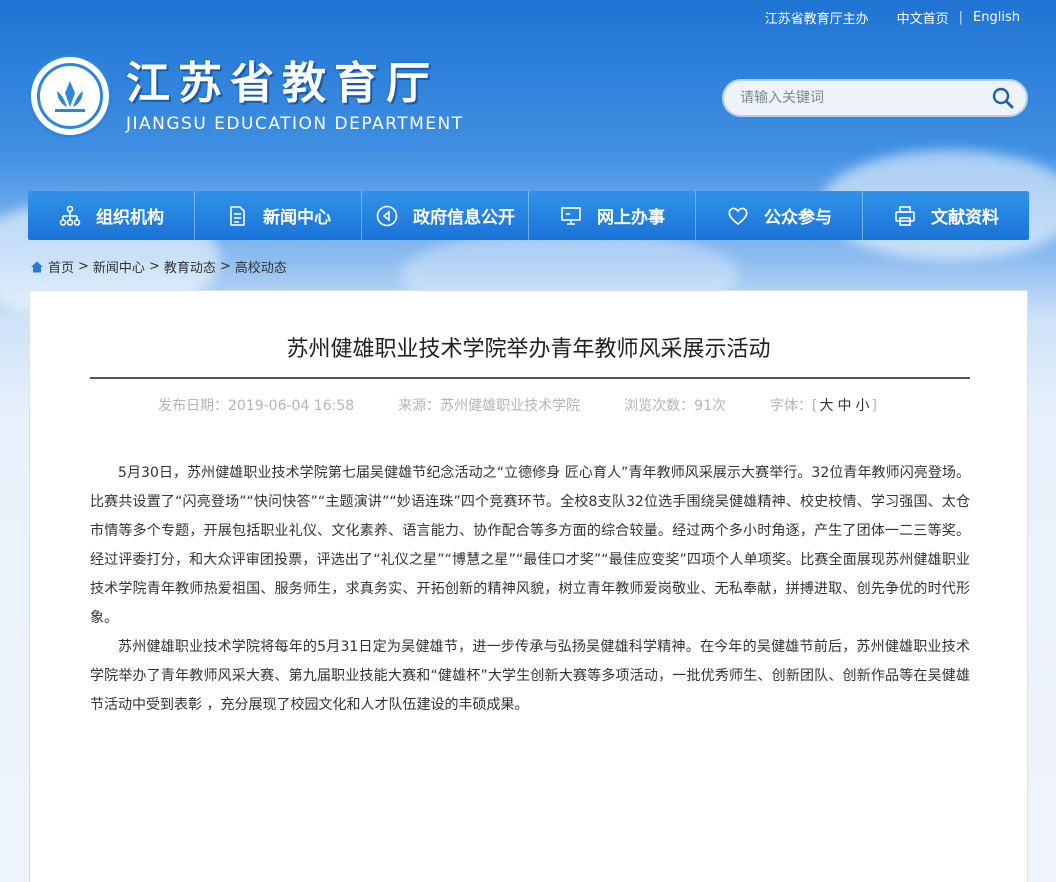 The width and height of the screenshot is (1056, 882). What do you see at coordinates (464, 218) in the screenshot?
I see `nav-label: 政府信息公开` at bounding box center [464, 218].